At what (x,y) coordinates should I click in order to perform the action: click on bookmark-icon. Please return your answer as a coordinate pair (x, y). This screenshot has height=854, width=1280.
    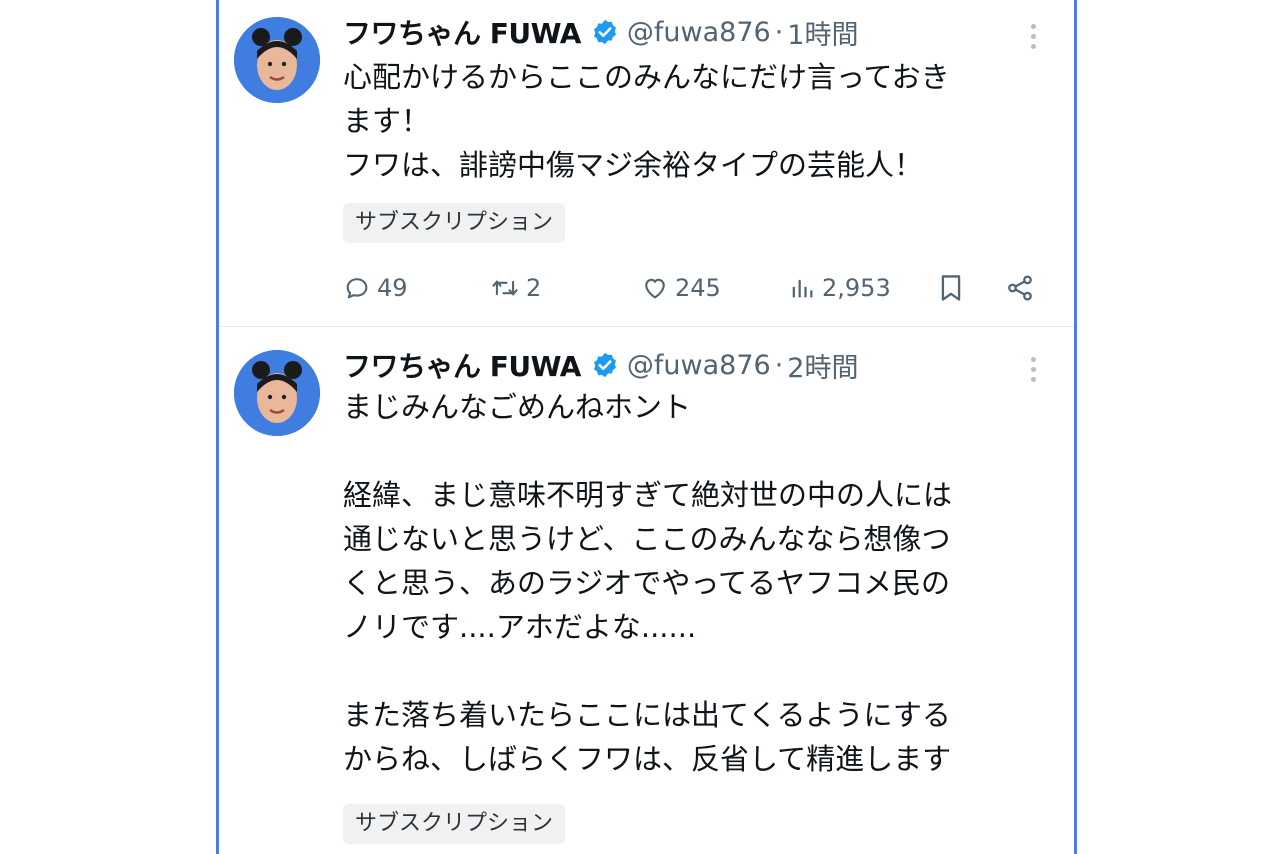
    Looking at the image, I should click on (951, 288).